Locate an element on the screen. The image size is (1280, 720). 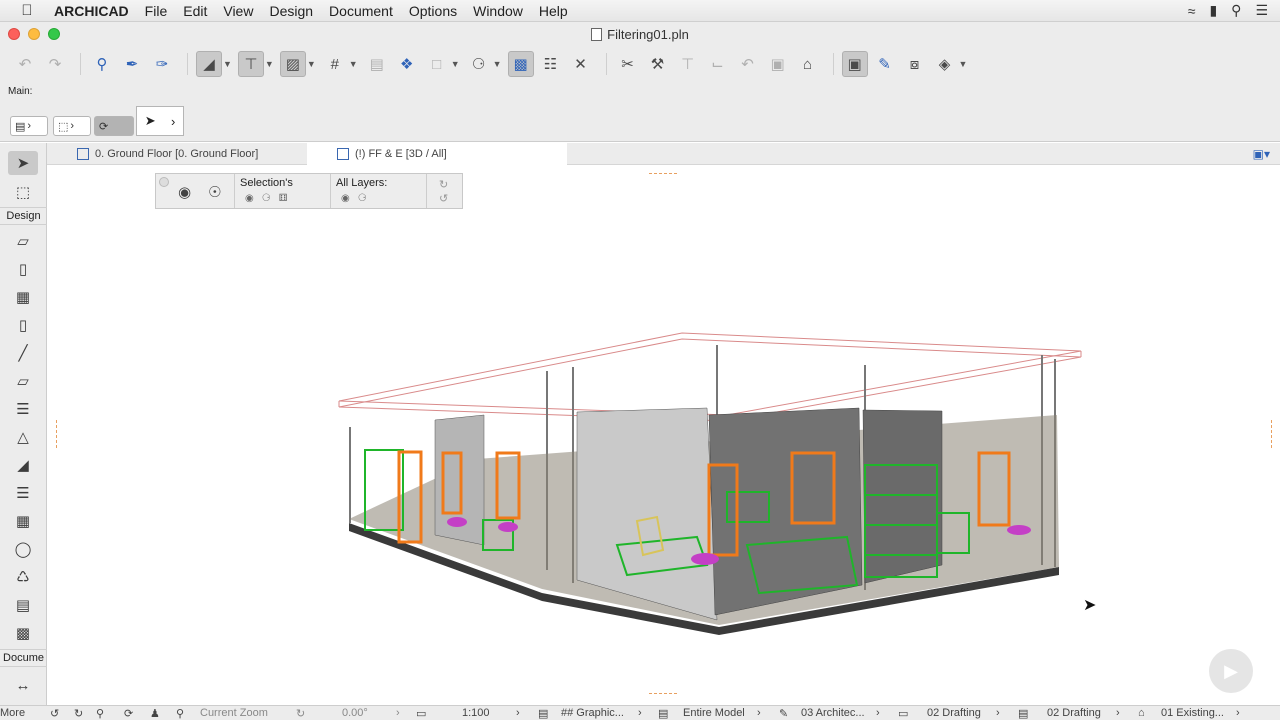
arrow-tool-icon: ➤ is located at coordinates (23, 163).